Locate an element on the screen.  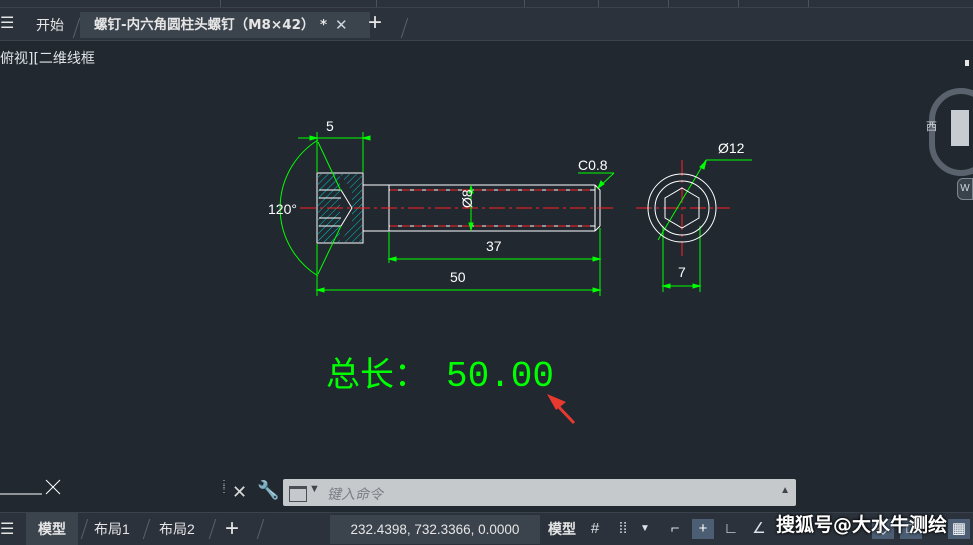
dim-thread-length: 37 is located at coordinates (494, 246).